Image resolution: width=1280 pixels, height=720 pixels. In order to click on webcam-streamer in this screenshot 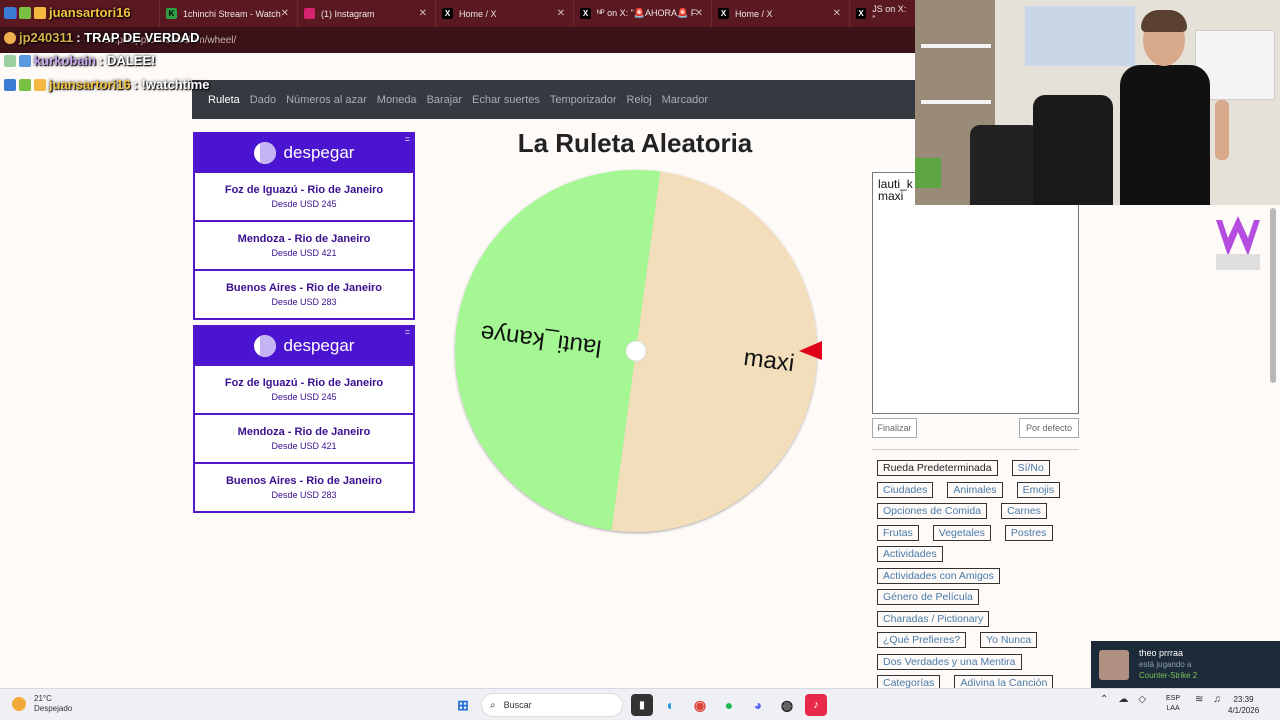, I will do `click(1165, 135)`.